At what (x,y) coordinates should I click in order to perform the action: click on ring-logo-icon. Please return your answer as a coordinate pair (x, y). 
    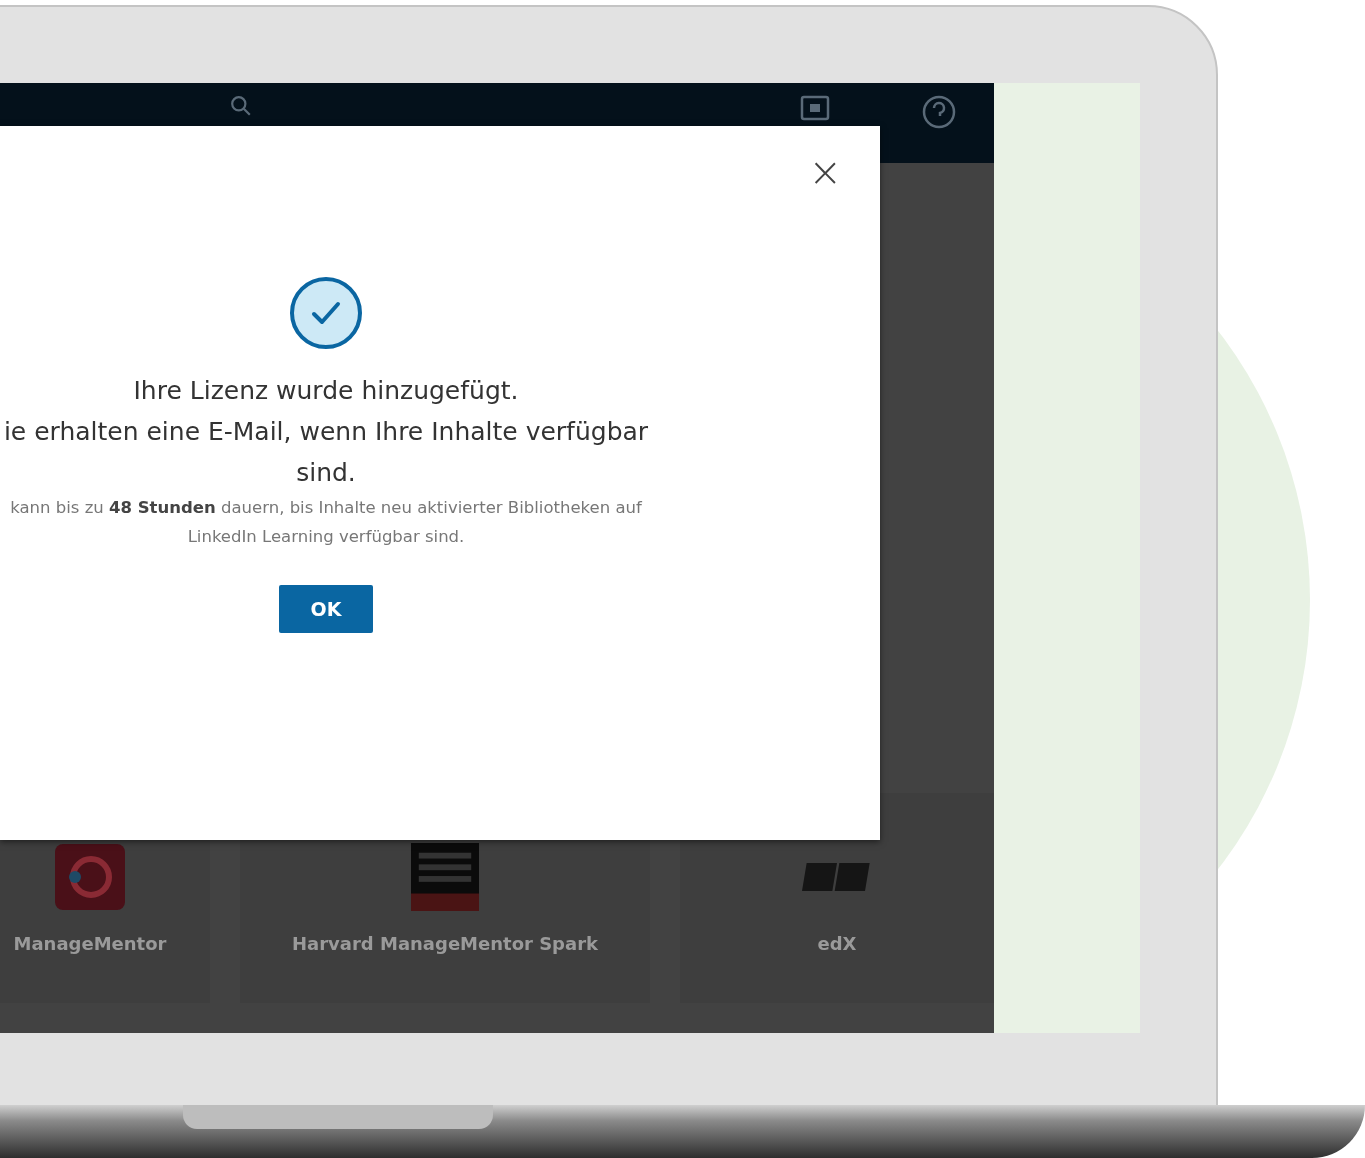
    Looking at the image, I should click on (90, 876).